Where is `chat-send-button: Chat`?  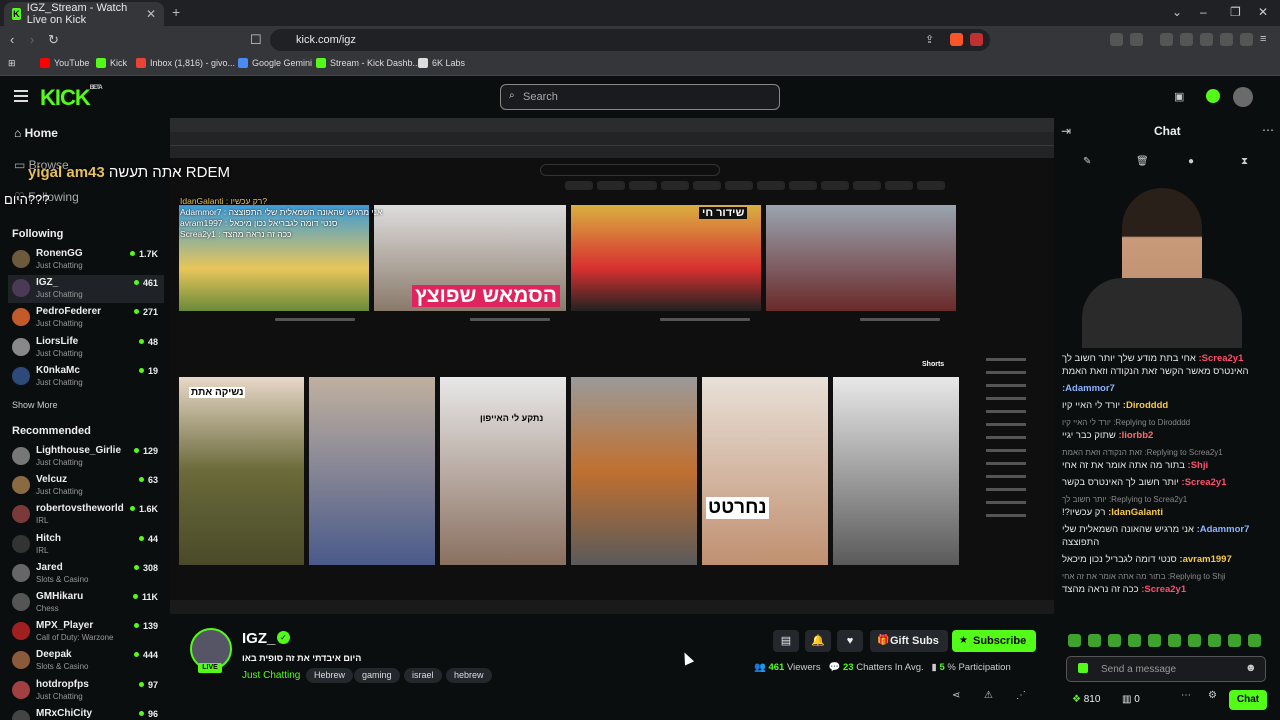 chat-send-button: Chat is located at coordinates (1248, 700).